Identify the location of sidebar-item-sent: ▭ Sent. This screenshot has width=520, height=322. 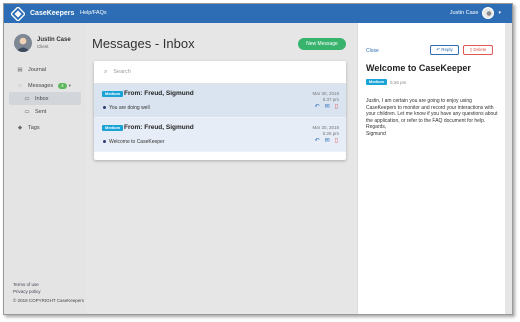
(45, 111).